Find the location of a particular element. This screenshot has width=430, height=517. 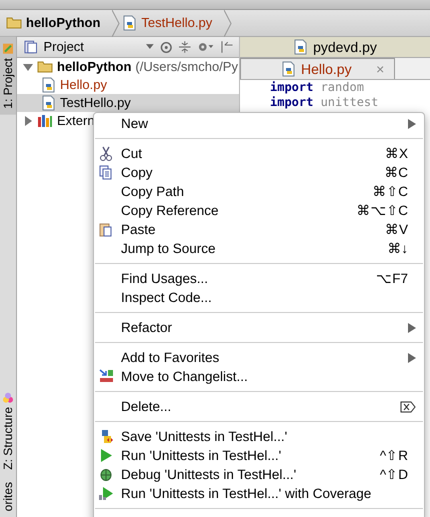

shortcut-text: ^⇧D is located at coordinates (394, 475).